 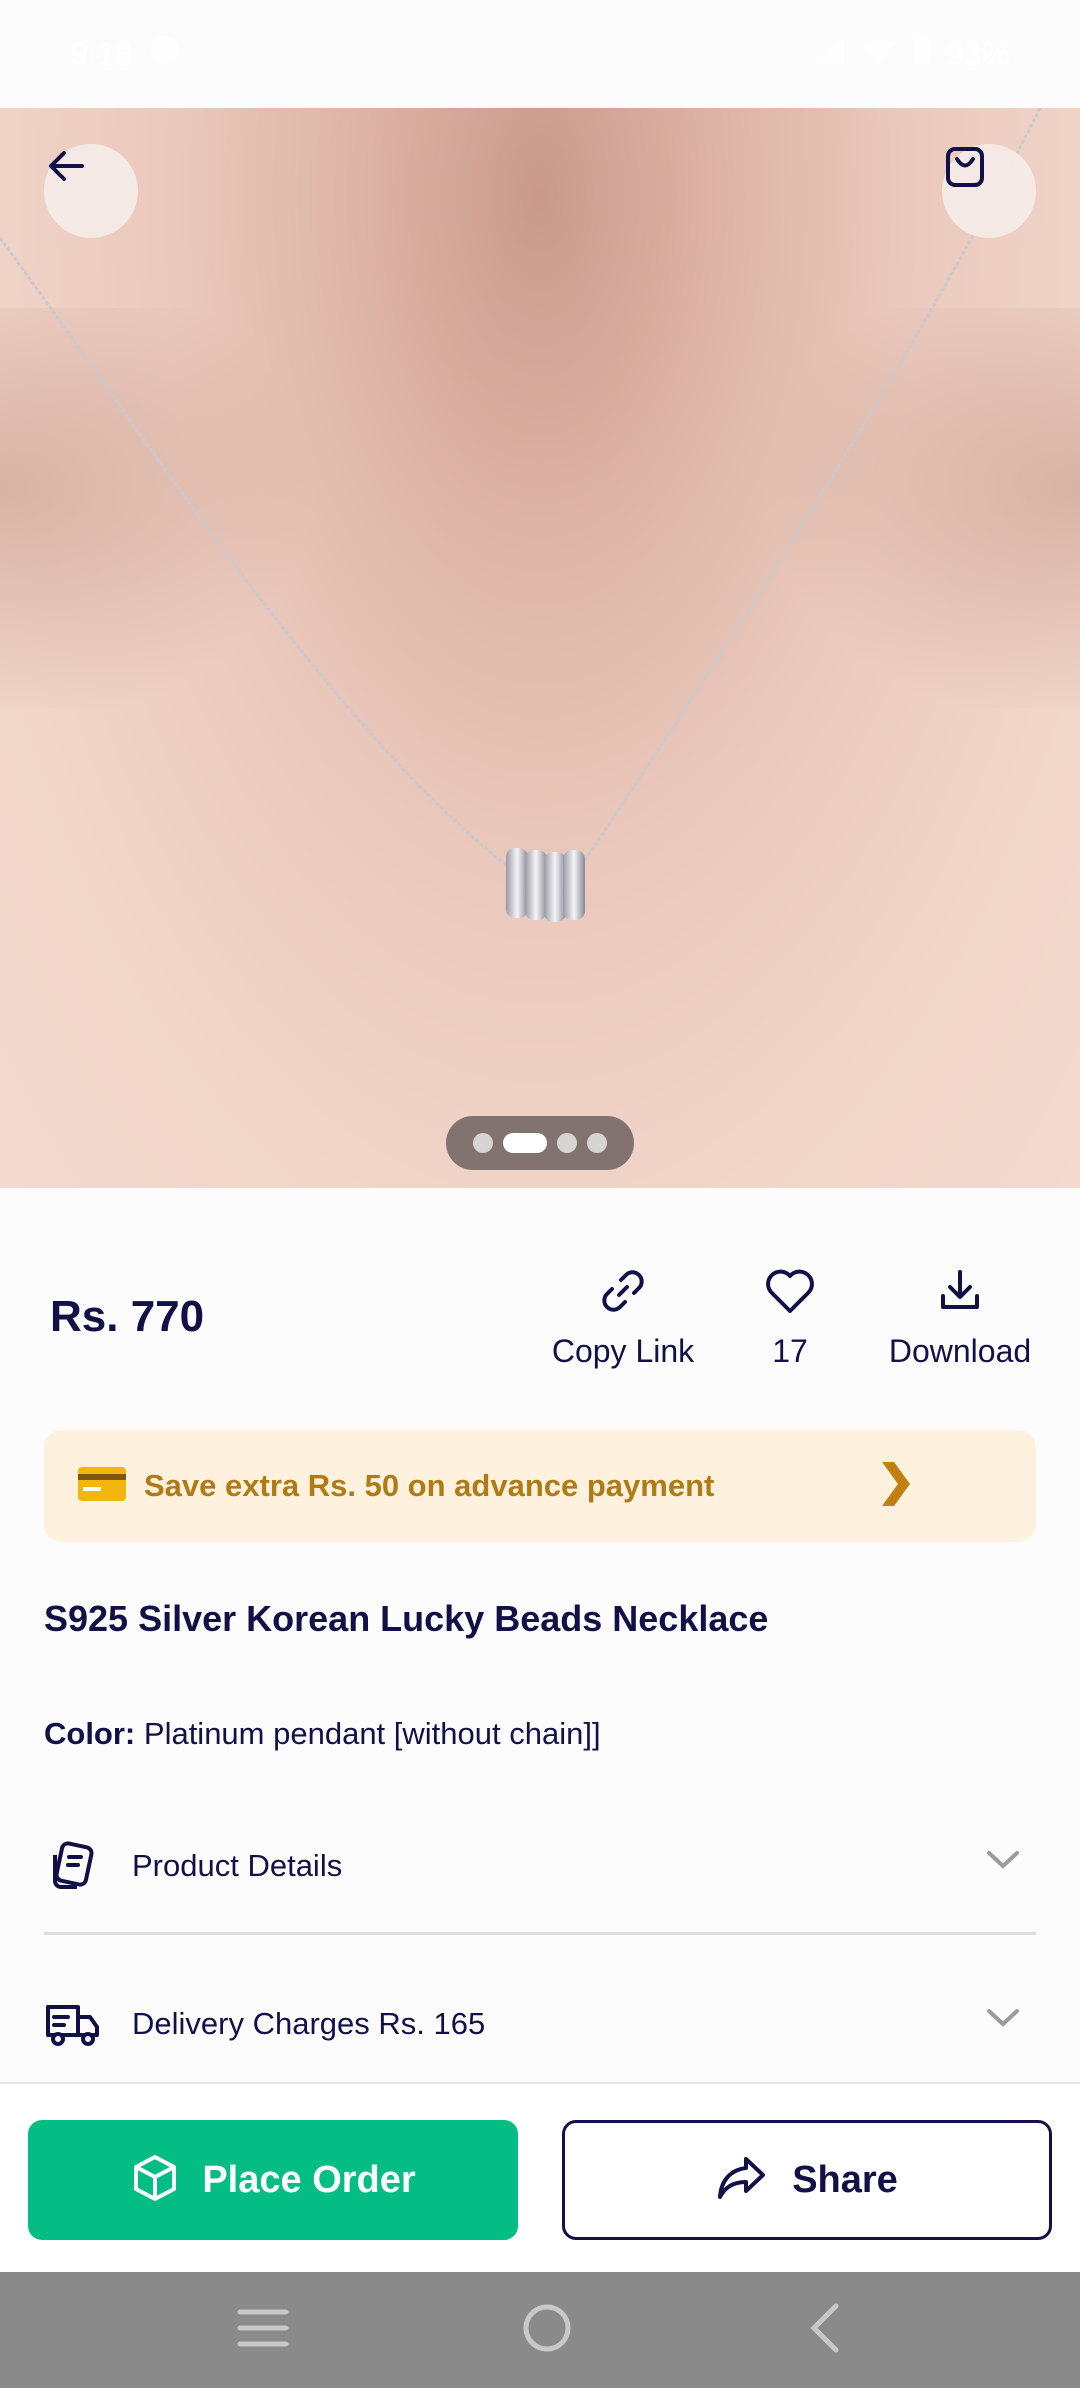 What do you see at coordinates (540, 1933) in the screenshot?
I see `accordion-divider` at bounding box center [540, 1933].